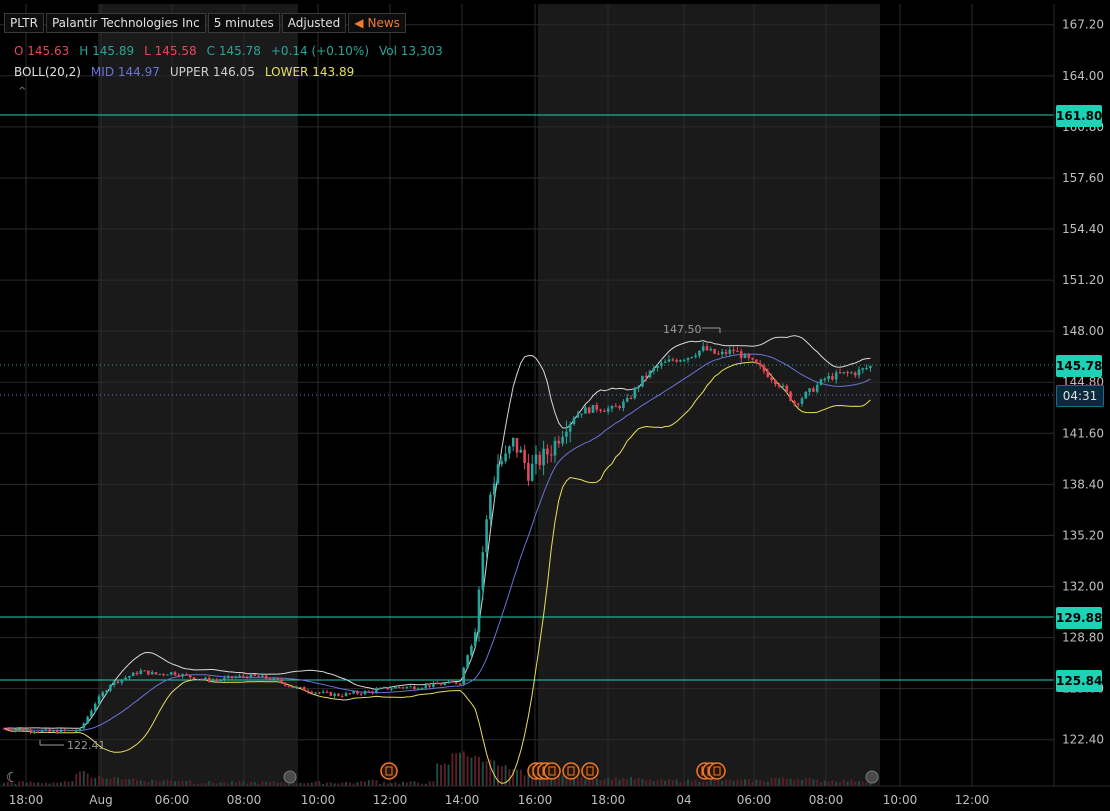 This screenshot has height=811, width=1110. I want to click on candle-countdown: 04:31, so click(1080, 396).